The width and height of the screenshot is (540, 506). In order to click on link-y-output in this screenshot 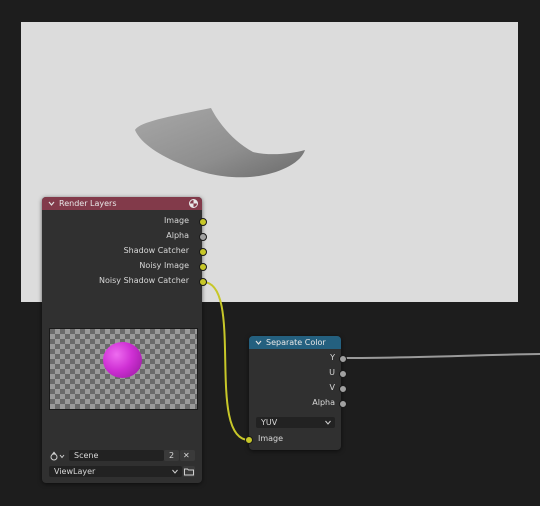, I will do `click(441, 356)`.